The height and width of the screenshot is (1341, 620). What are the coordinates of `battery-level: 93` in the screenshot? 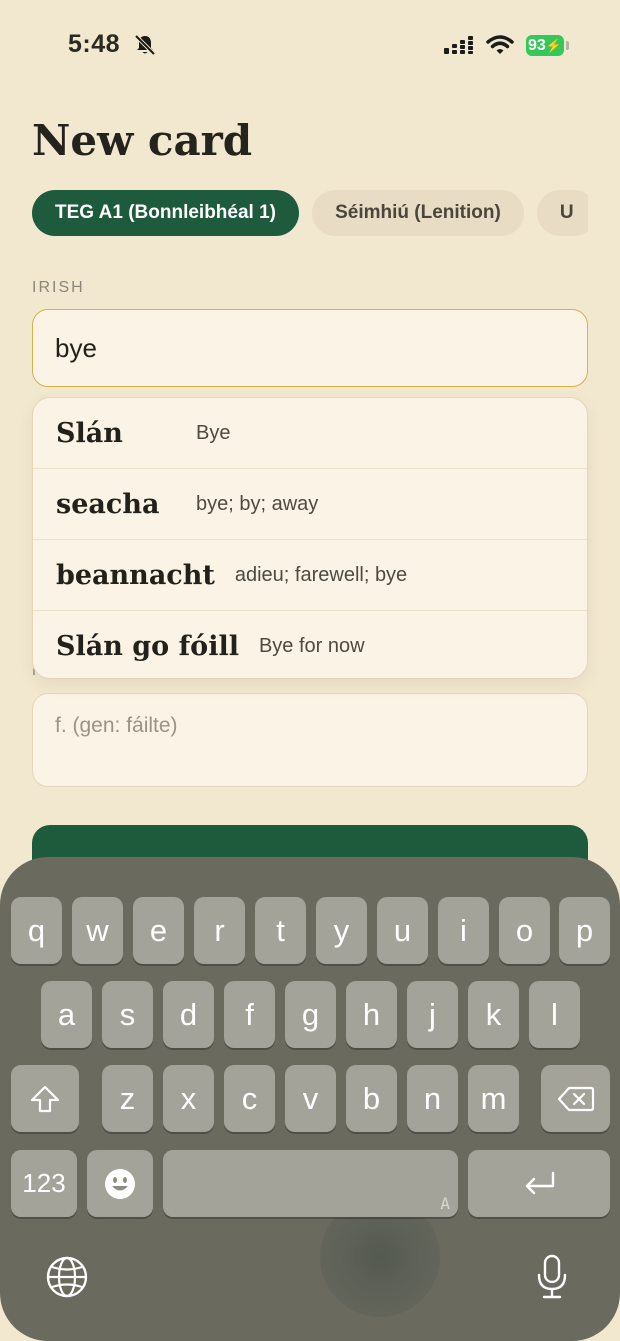 It's located at (537, 45).